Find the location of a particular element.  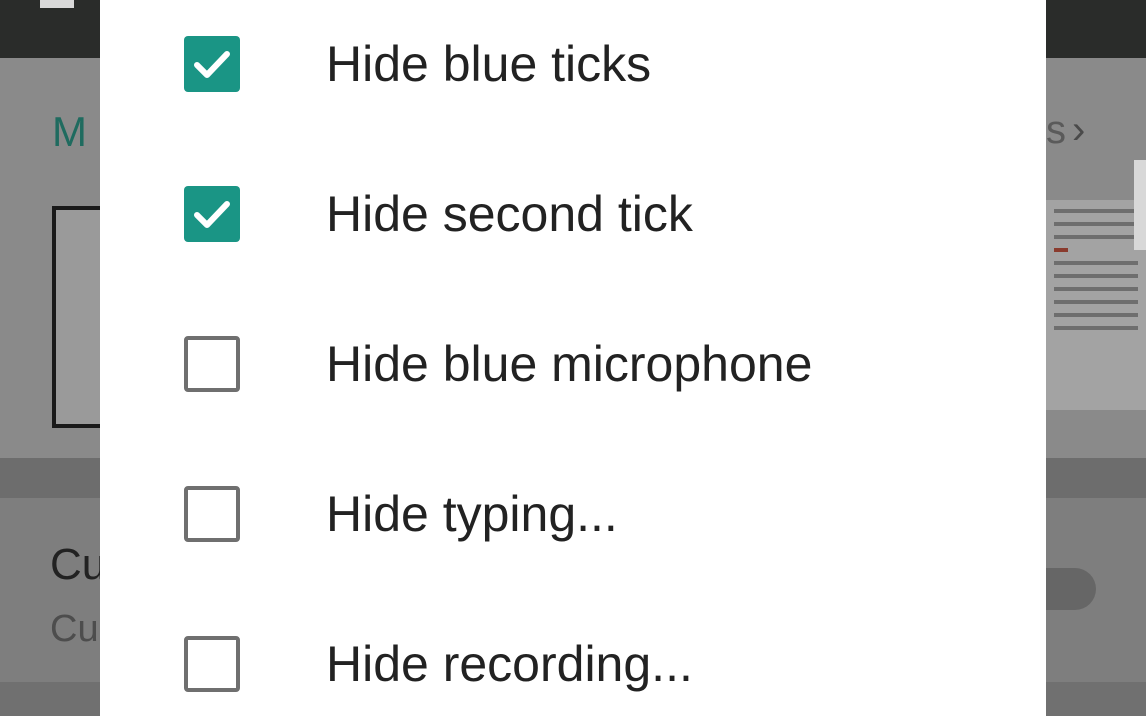

background-toggle is located at coordinates (1071, 589).